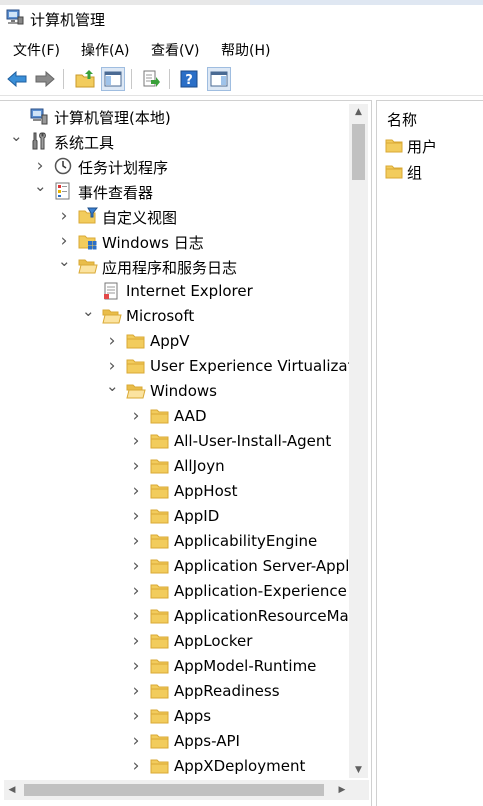  I want to click on tree-item: ⌄ Microsoft, so click(175, 316).